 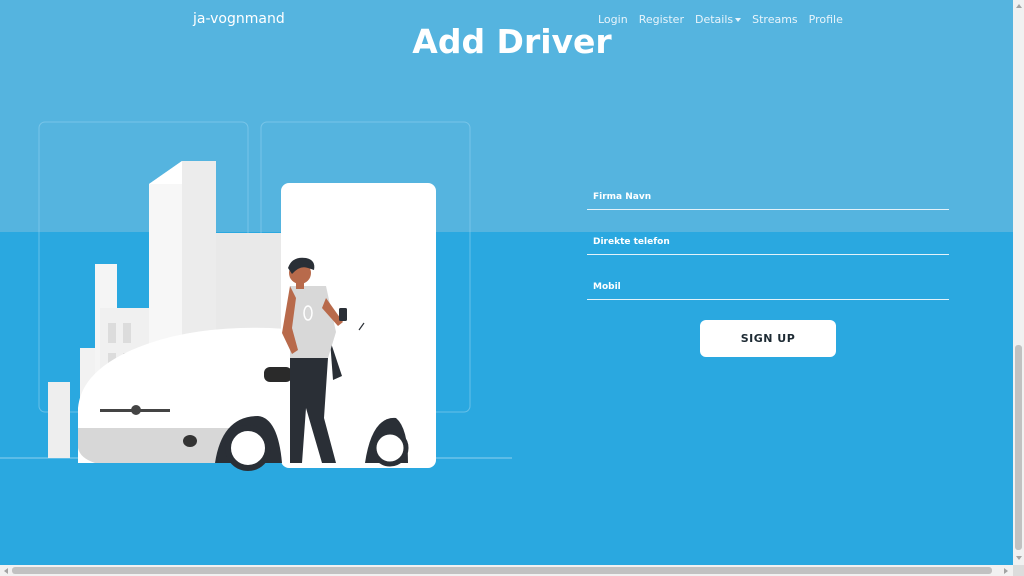 I want to click on vertical-scrollbar, so click(x=1018, y=282).